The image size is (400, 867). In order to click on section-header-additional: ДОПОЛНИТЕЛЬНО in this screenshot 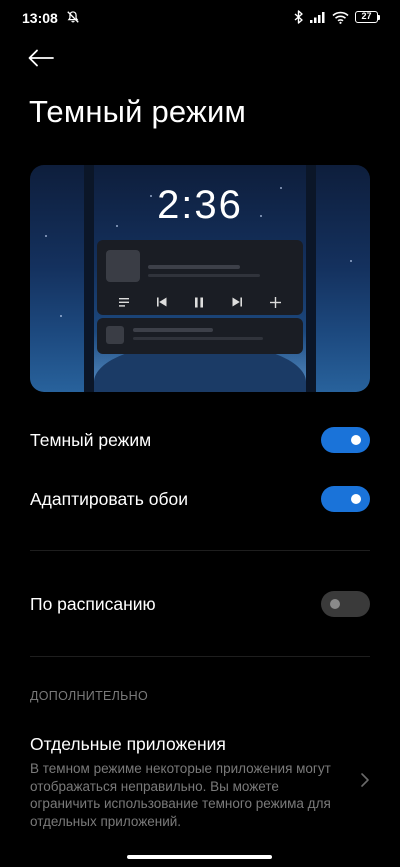, I will do `click(89, 696)`.